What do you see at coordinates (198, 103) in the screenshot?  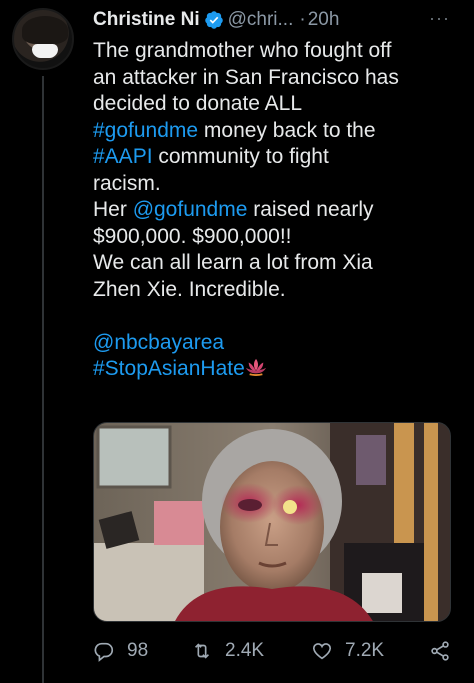 I see `text-line: decided to donate ALL` at bounding box center [198, 103].